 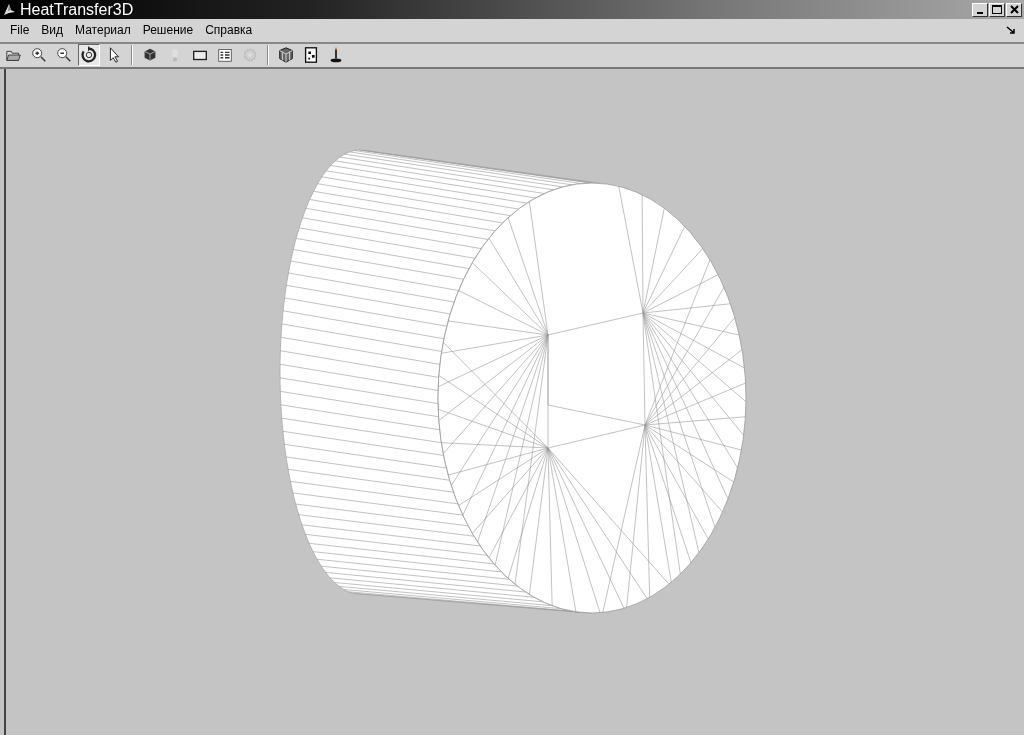 I want to click on minimize-button, so click(x=980, y=9).